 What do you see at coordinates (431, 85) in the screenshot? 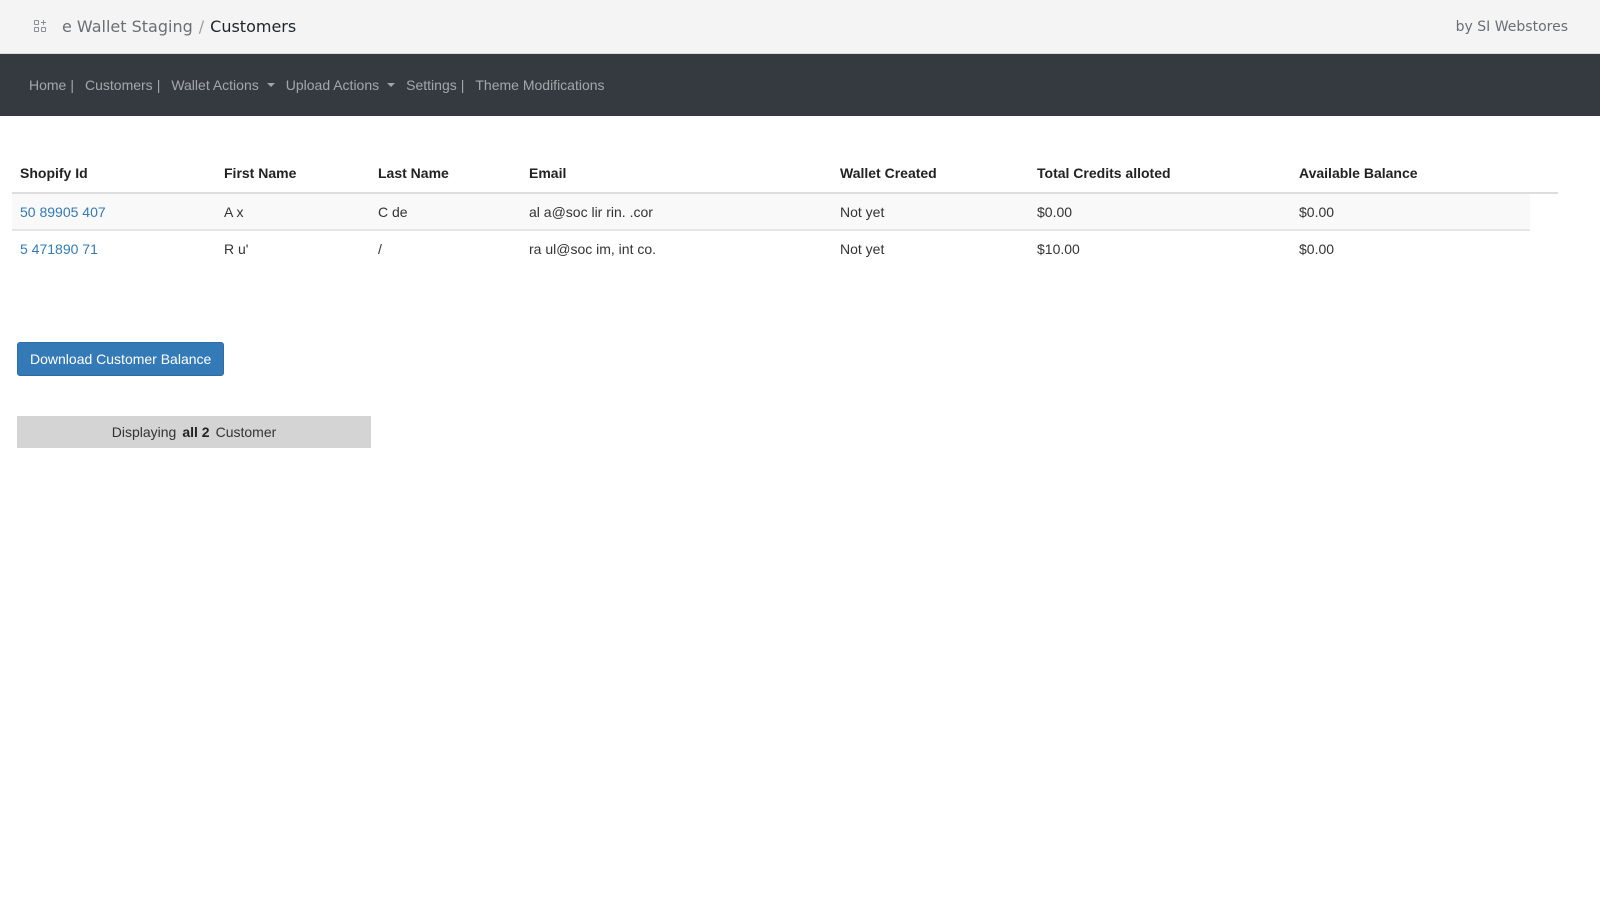
I see `nav-label: Settings` at bounding box center [431, 85].